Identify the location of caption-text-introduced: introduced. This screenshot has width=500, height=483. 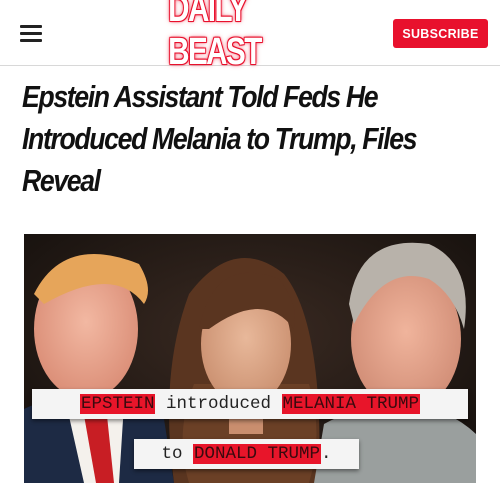
(218, 404).